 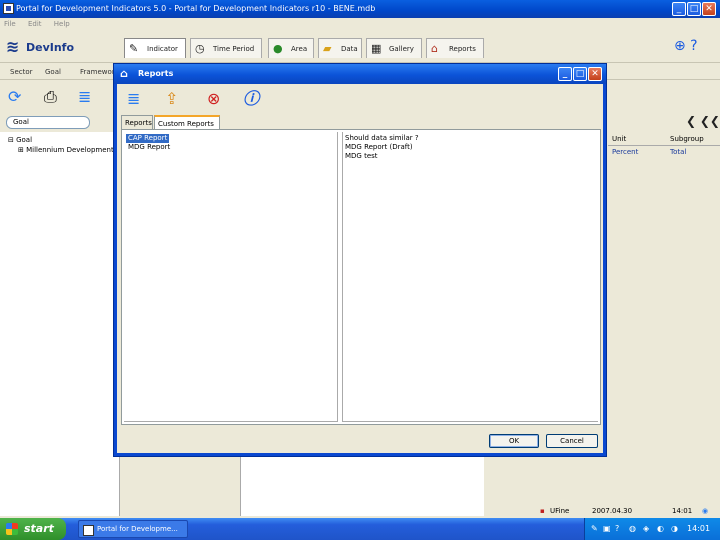 What do you see at coordinates (705, 511) in the screenshot?
I see `status-globe-icon: ◉` at bounding box center [705, 511].